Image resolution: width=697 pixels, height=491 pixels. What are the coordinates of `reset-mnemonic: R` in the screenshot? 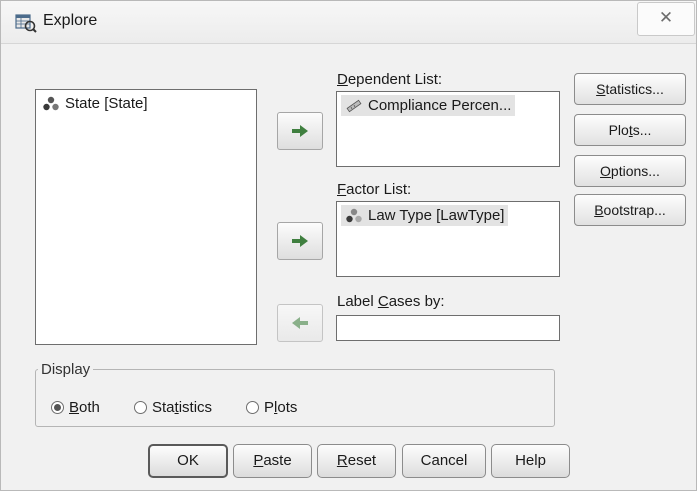 It's located at (342, 460).